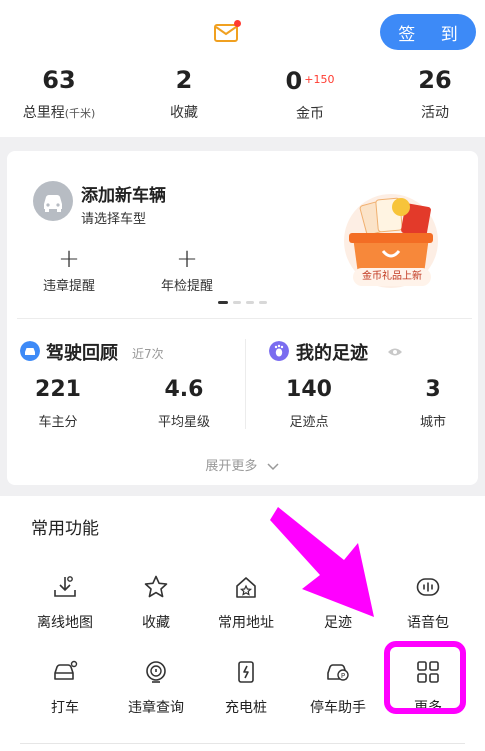 This screenshot has width=485, height=751. Describe the element at coordinates (184, 80) in the screenshot. I see `stat-value: 2` at that location.